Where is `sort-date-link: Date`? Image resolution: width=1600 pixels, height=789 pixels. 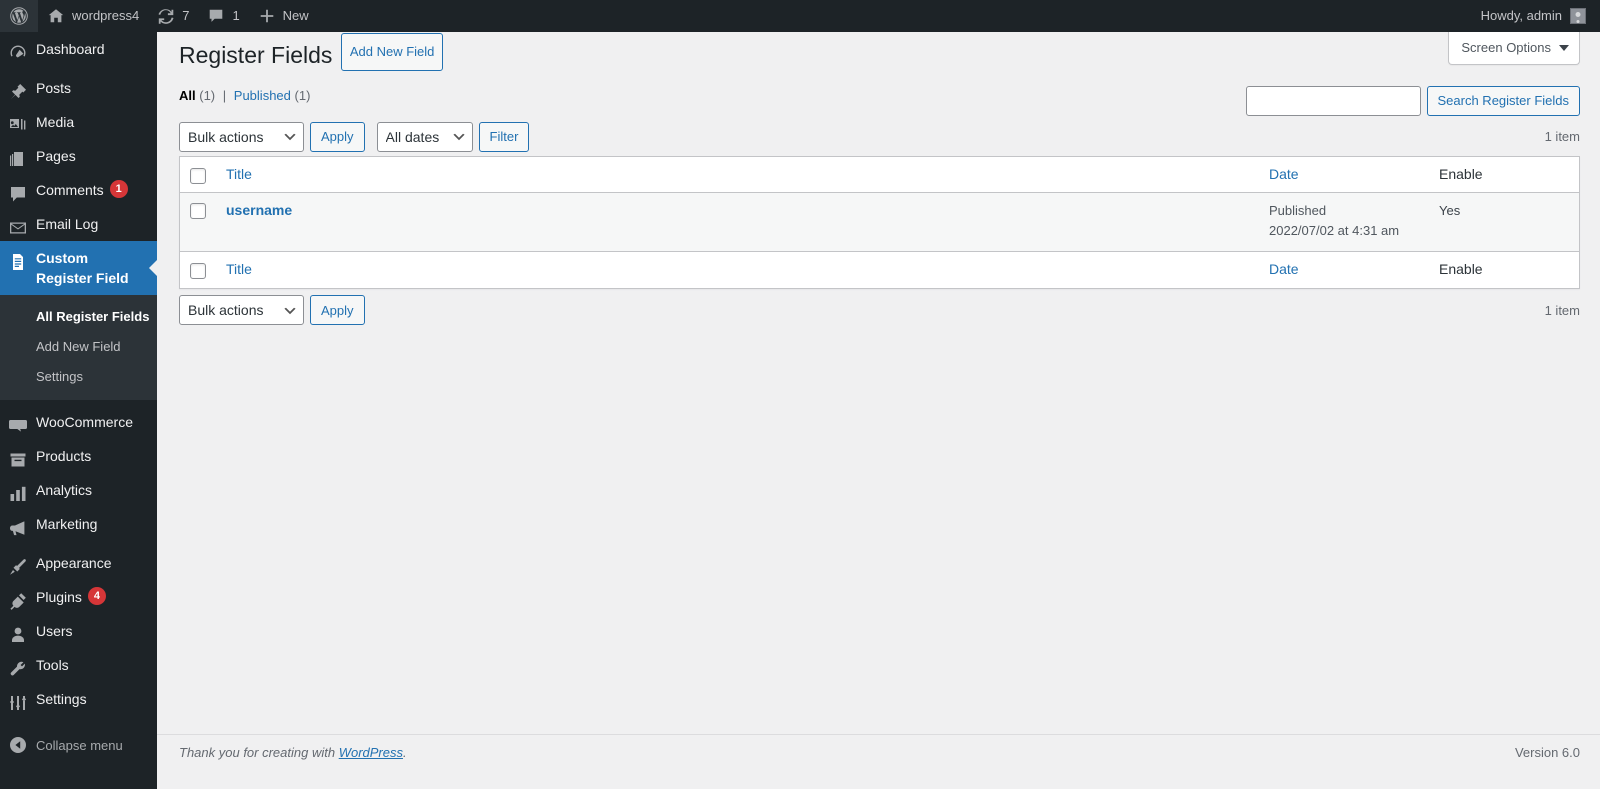 sort-date-link: Date is located at coordinates (1284, 174).